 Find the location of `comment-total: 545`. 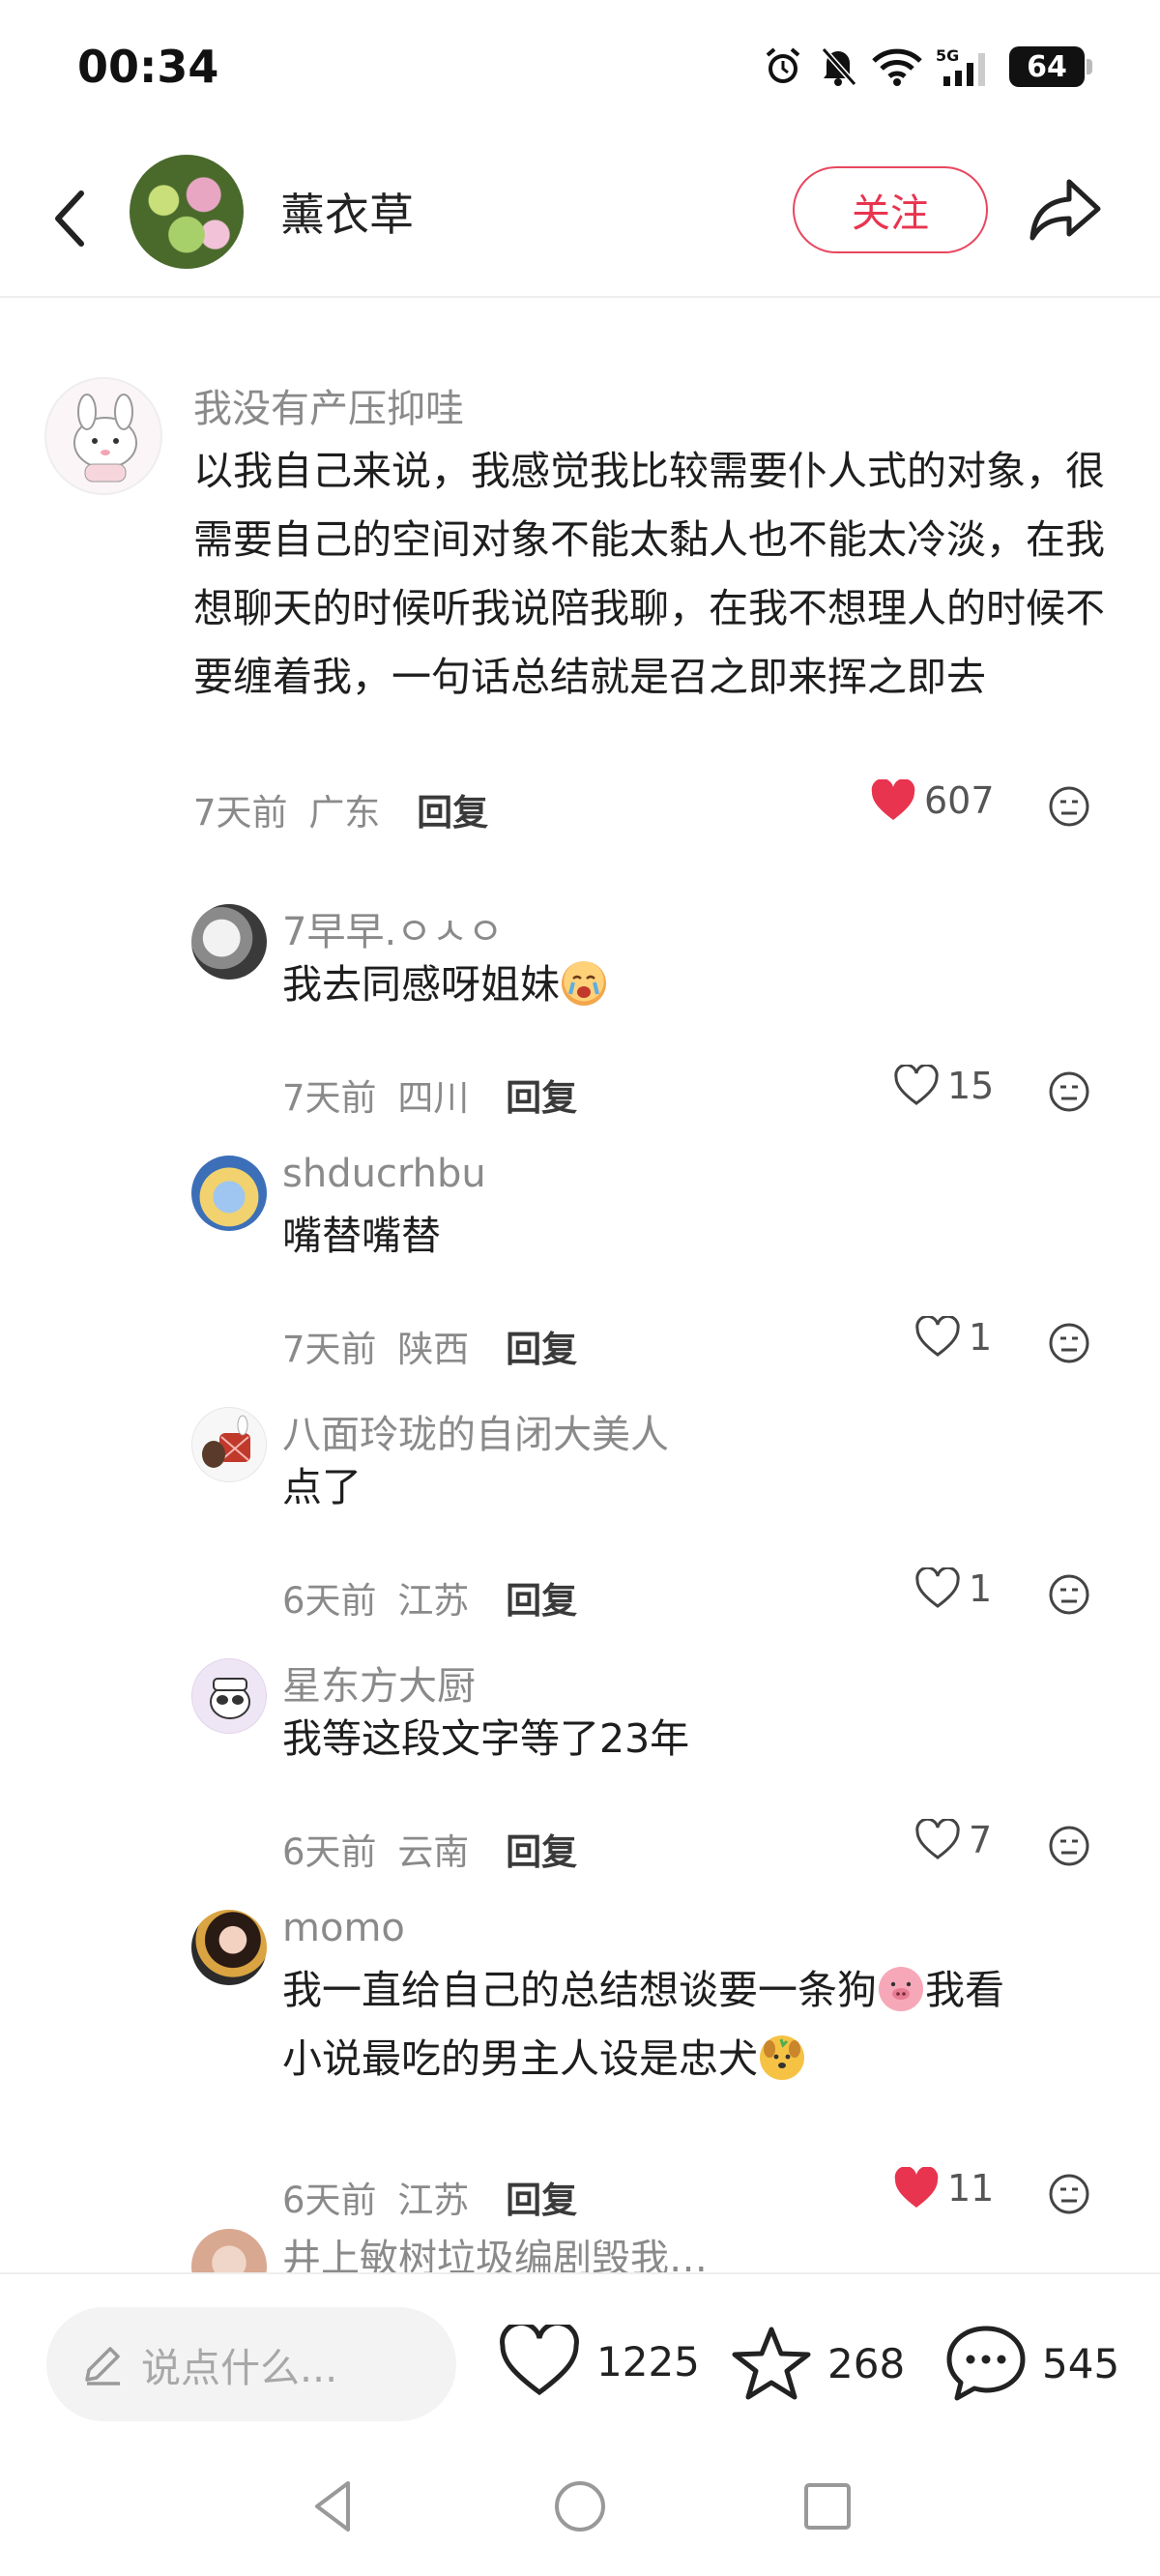

comment-total: 545 is located at coordinates (1081, 2363).